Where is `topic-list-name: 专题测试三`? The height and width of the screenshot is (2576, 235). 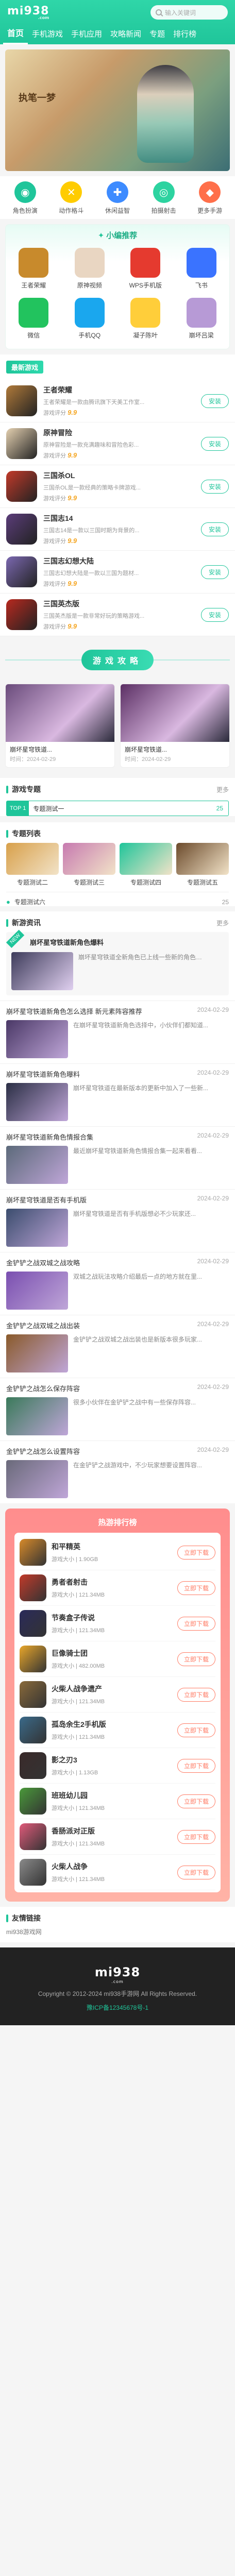
topic-list-name: 专题测试三 is located at coordinates (89, 882).